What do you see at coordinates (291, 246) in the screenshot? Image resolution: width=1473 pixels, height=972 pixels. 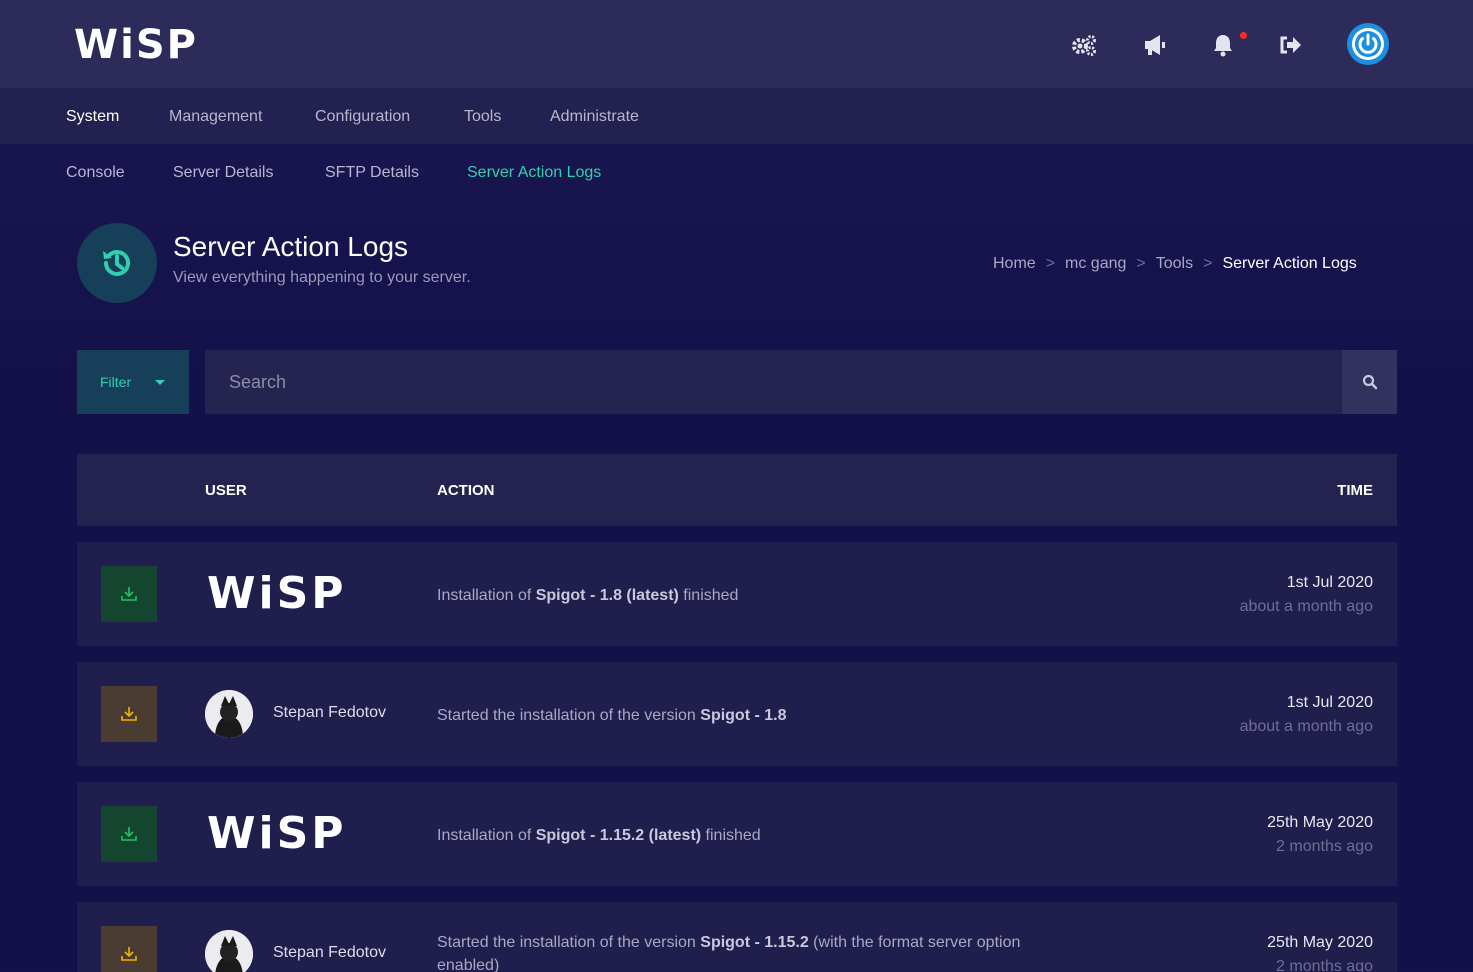 I see `page-title: Server Action Logs` at bounding box center [291, 246].